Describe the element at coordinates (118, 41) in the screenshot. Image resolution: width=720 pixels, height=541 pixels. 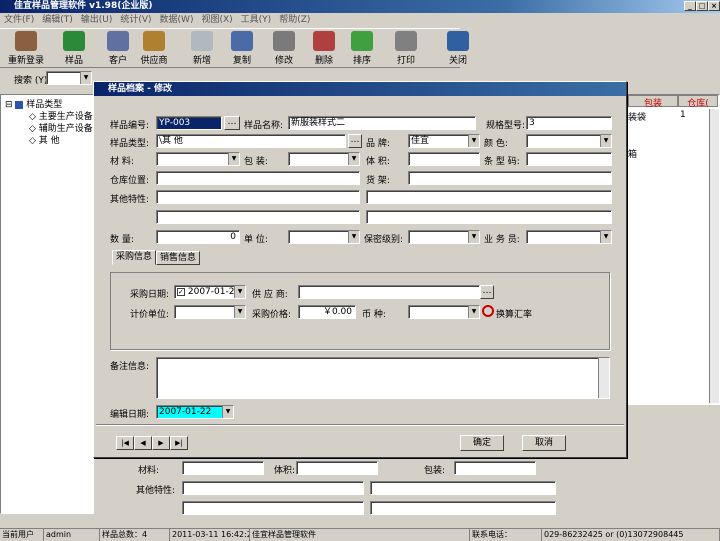
I see `customer-icon` at that location.